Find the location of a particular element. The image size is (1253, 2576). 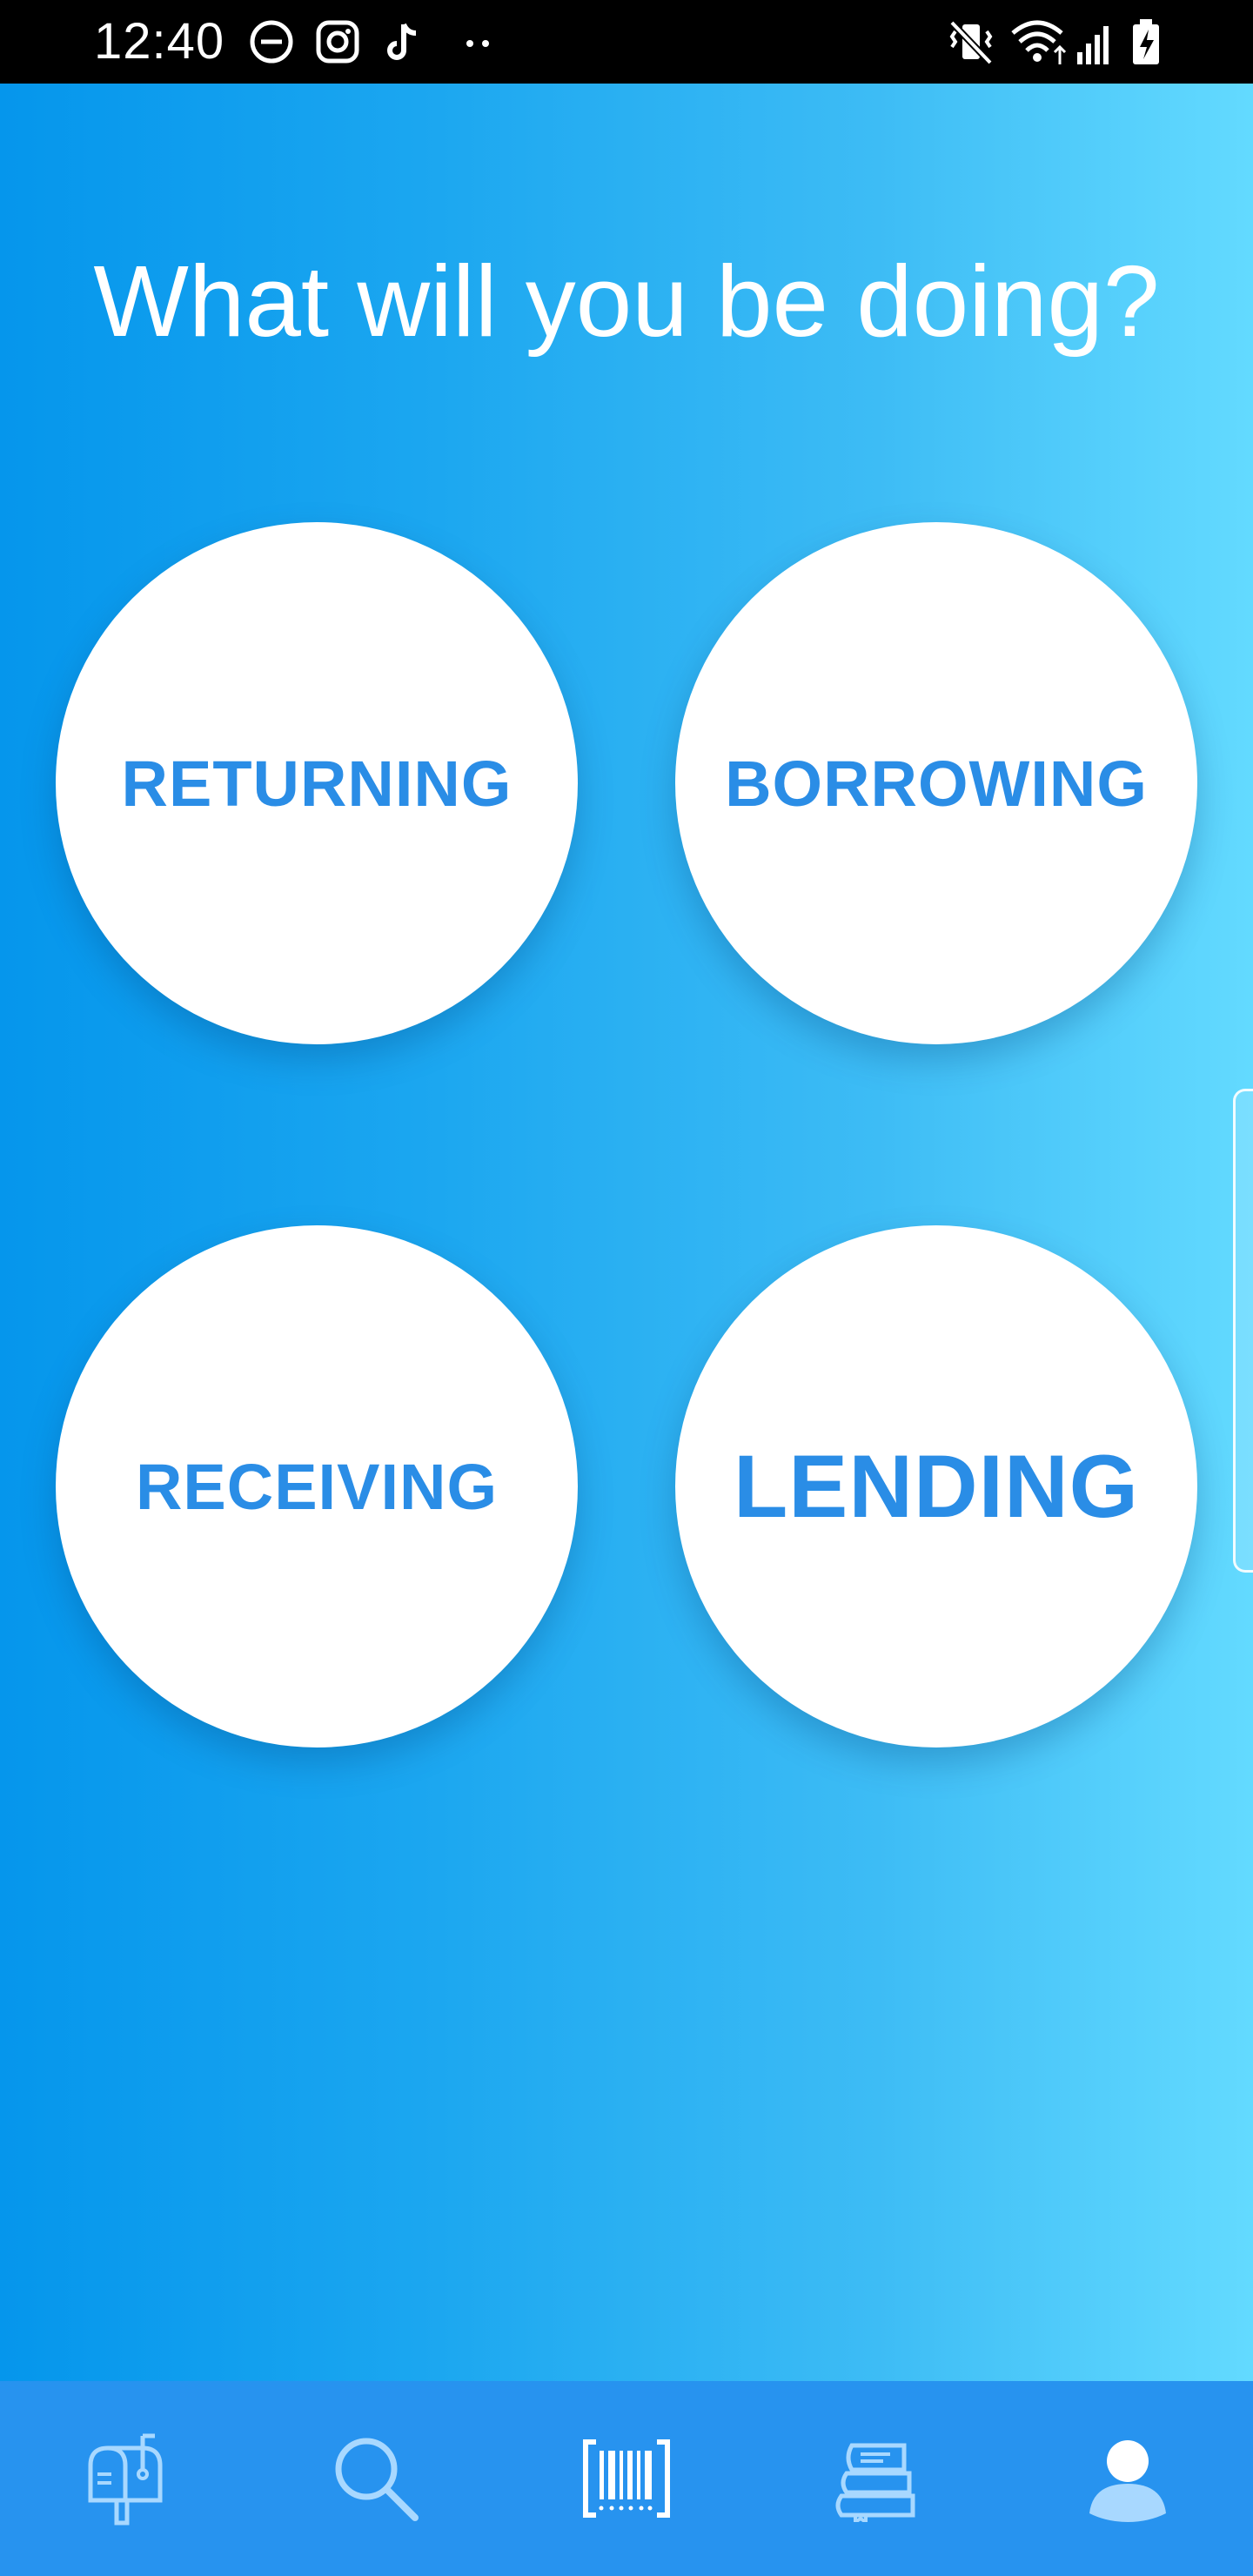

nav-item-search is located at coordinates (376, 2479).